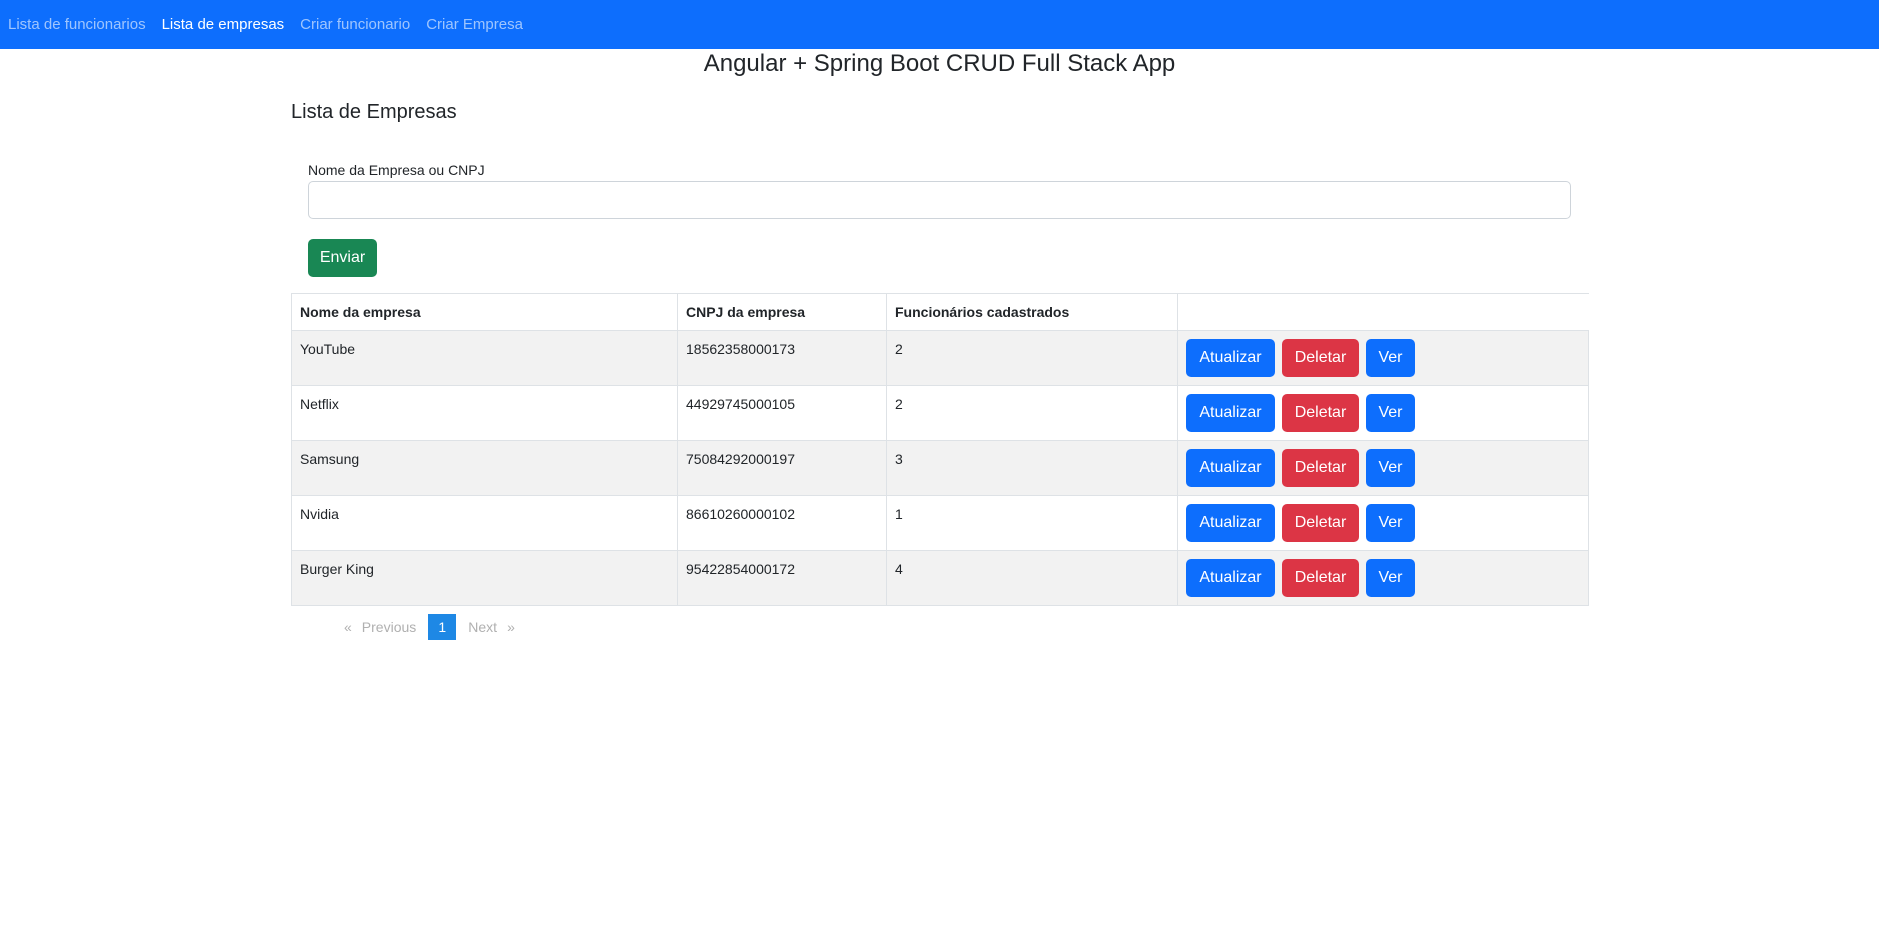 The height and width of the screenshot is (925, 1879). I want to click on cell-employee-count: 1, so click(1032, 523).